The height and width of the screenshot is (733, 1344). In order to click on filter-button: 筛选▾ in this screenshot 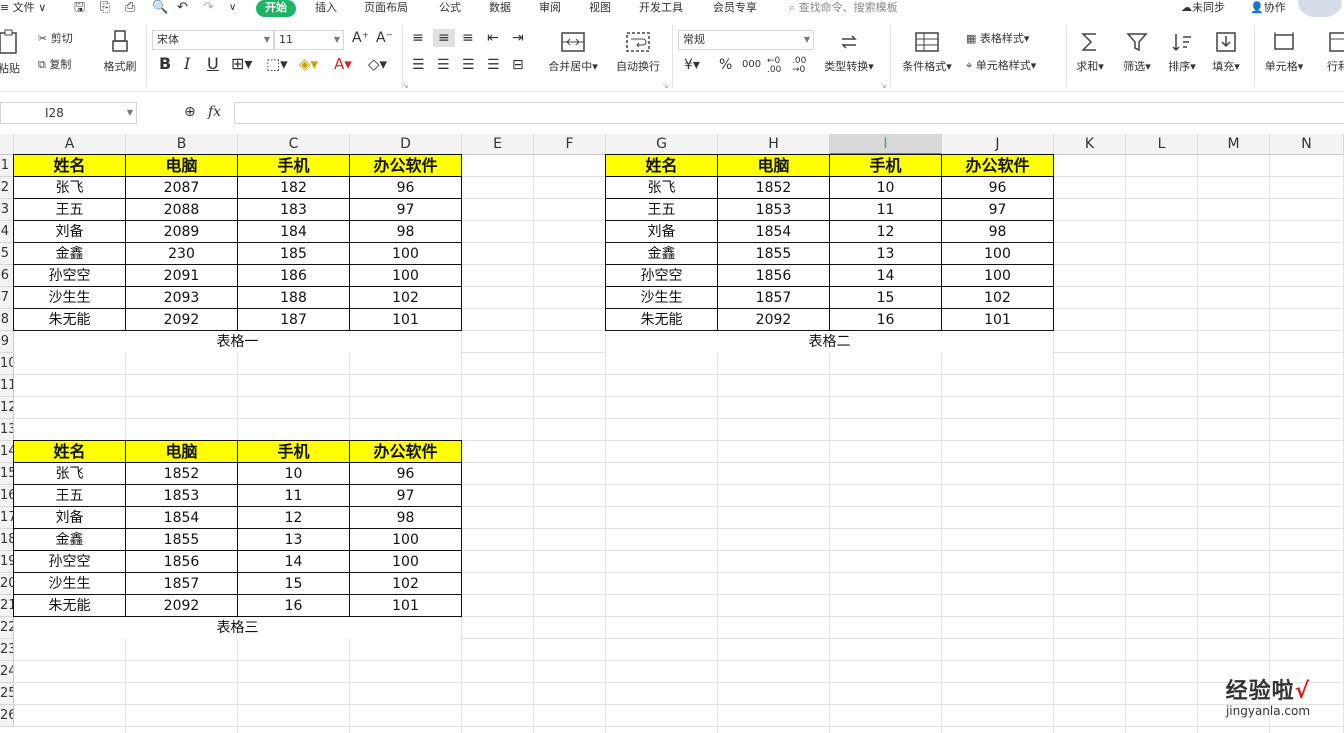, I will do `click(1137, 52)`.